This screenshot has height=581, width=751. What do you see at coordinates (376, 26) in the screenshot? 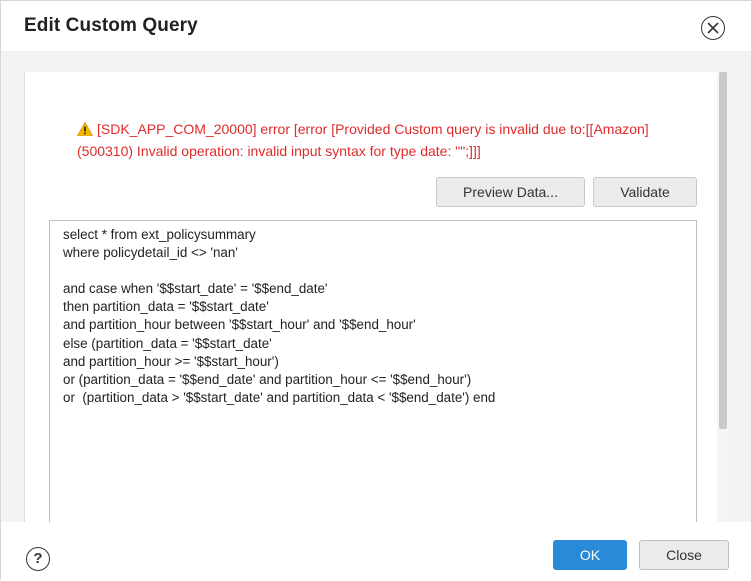
I see `dialog-header: Edit Custom Query` at bounding box center [376, 26].